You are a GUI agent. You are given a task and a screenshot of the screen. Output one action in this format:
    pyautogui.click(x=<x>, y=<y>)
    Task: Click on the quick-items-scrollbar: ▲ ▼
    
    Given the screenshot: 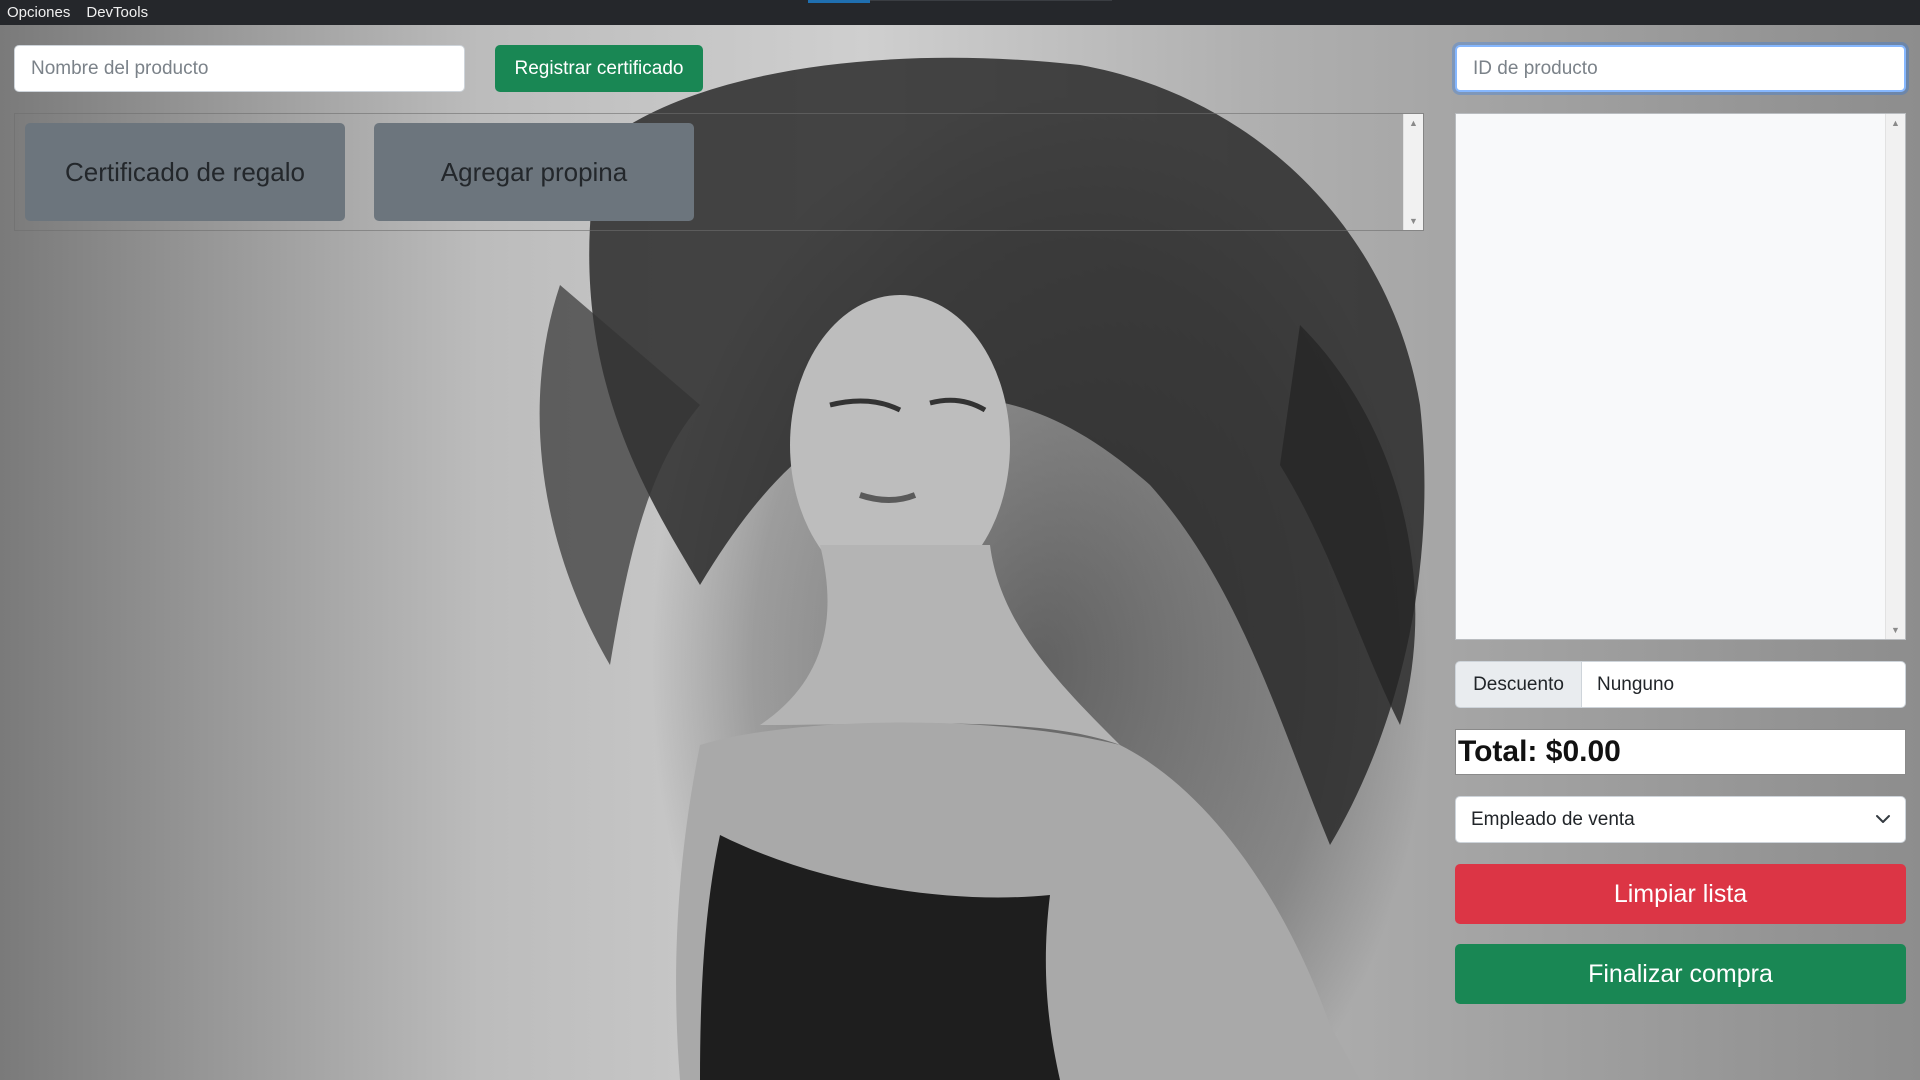 What is the action you would take?
    pyautogui.click(x=1413, y=172)
    